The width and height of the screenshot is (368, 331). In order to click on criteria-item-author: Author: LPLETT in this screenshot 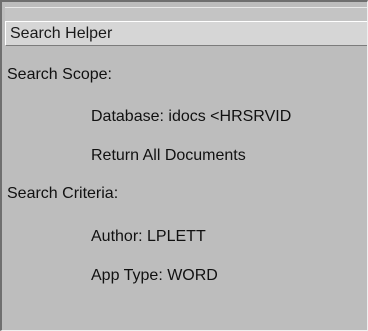, I will do `click(148, 236)`.